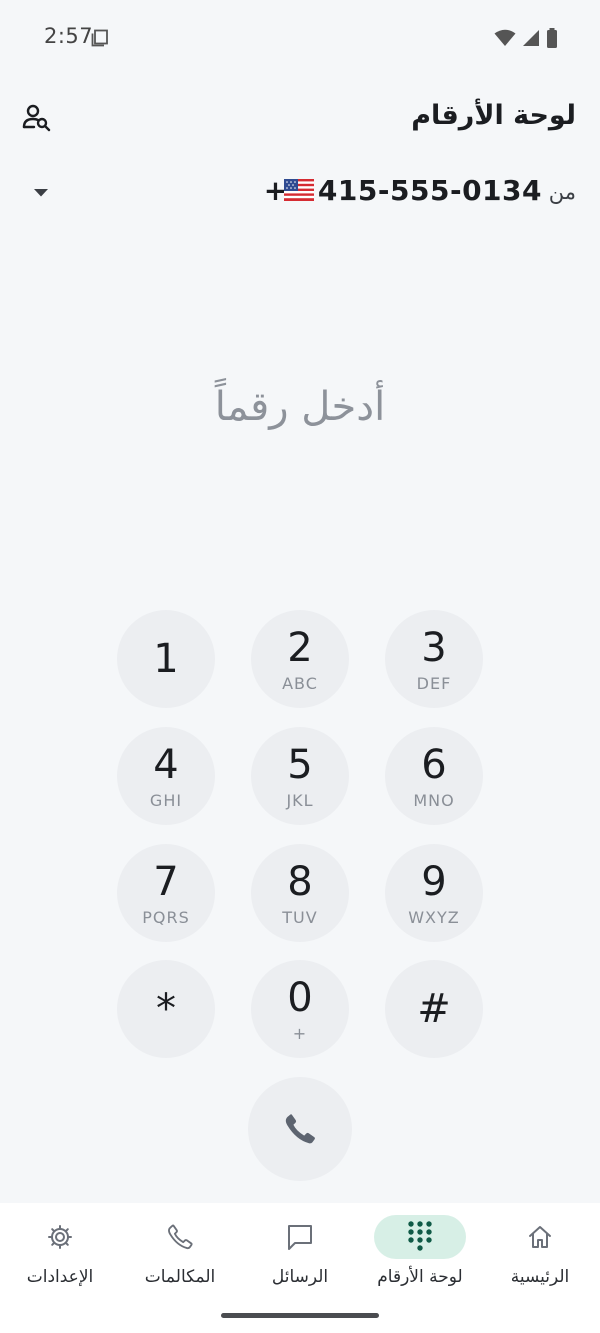  I want to click on key-digit: 3, so click(434, 647).